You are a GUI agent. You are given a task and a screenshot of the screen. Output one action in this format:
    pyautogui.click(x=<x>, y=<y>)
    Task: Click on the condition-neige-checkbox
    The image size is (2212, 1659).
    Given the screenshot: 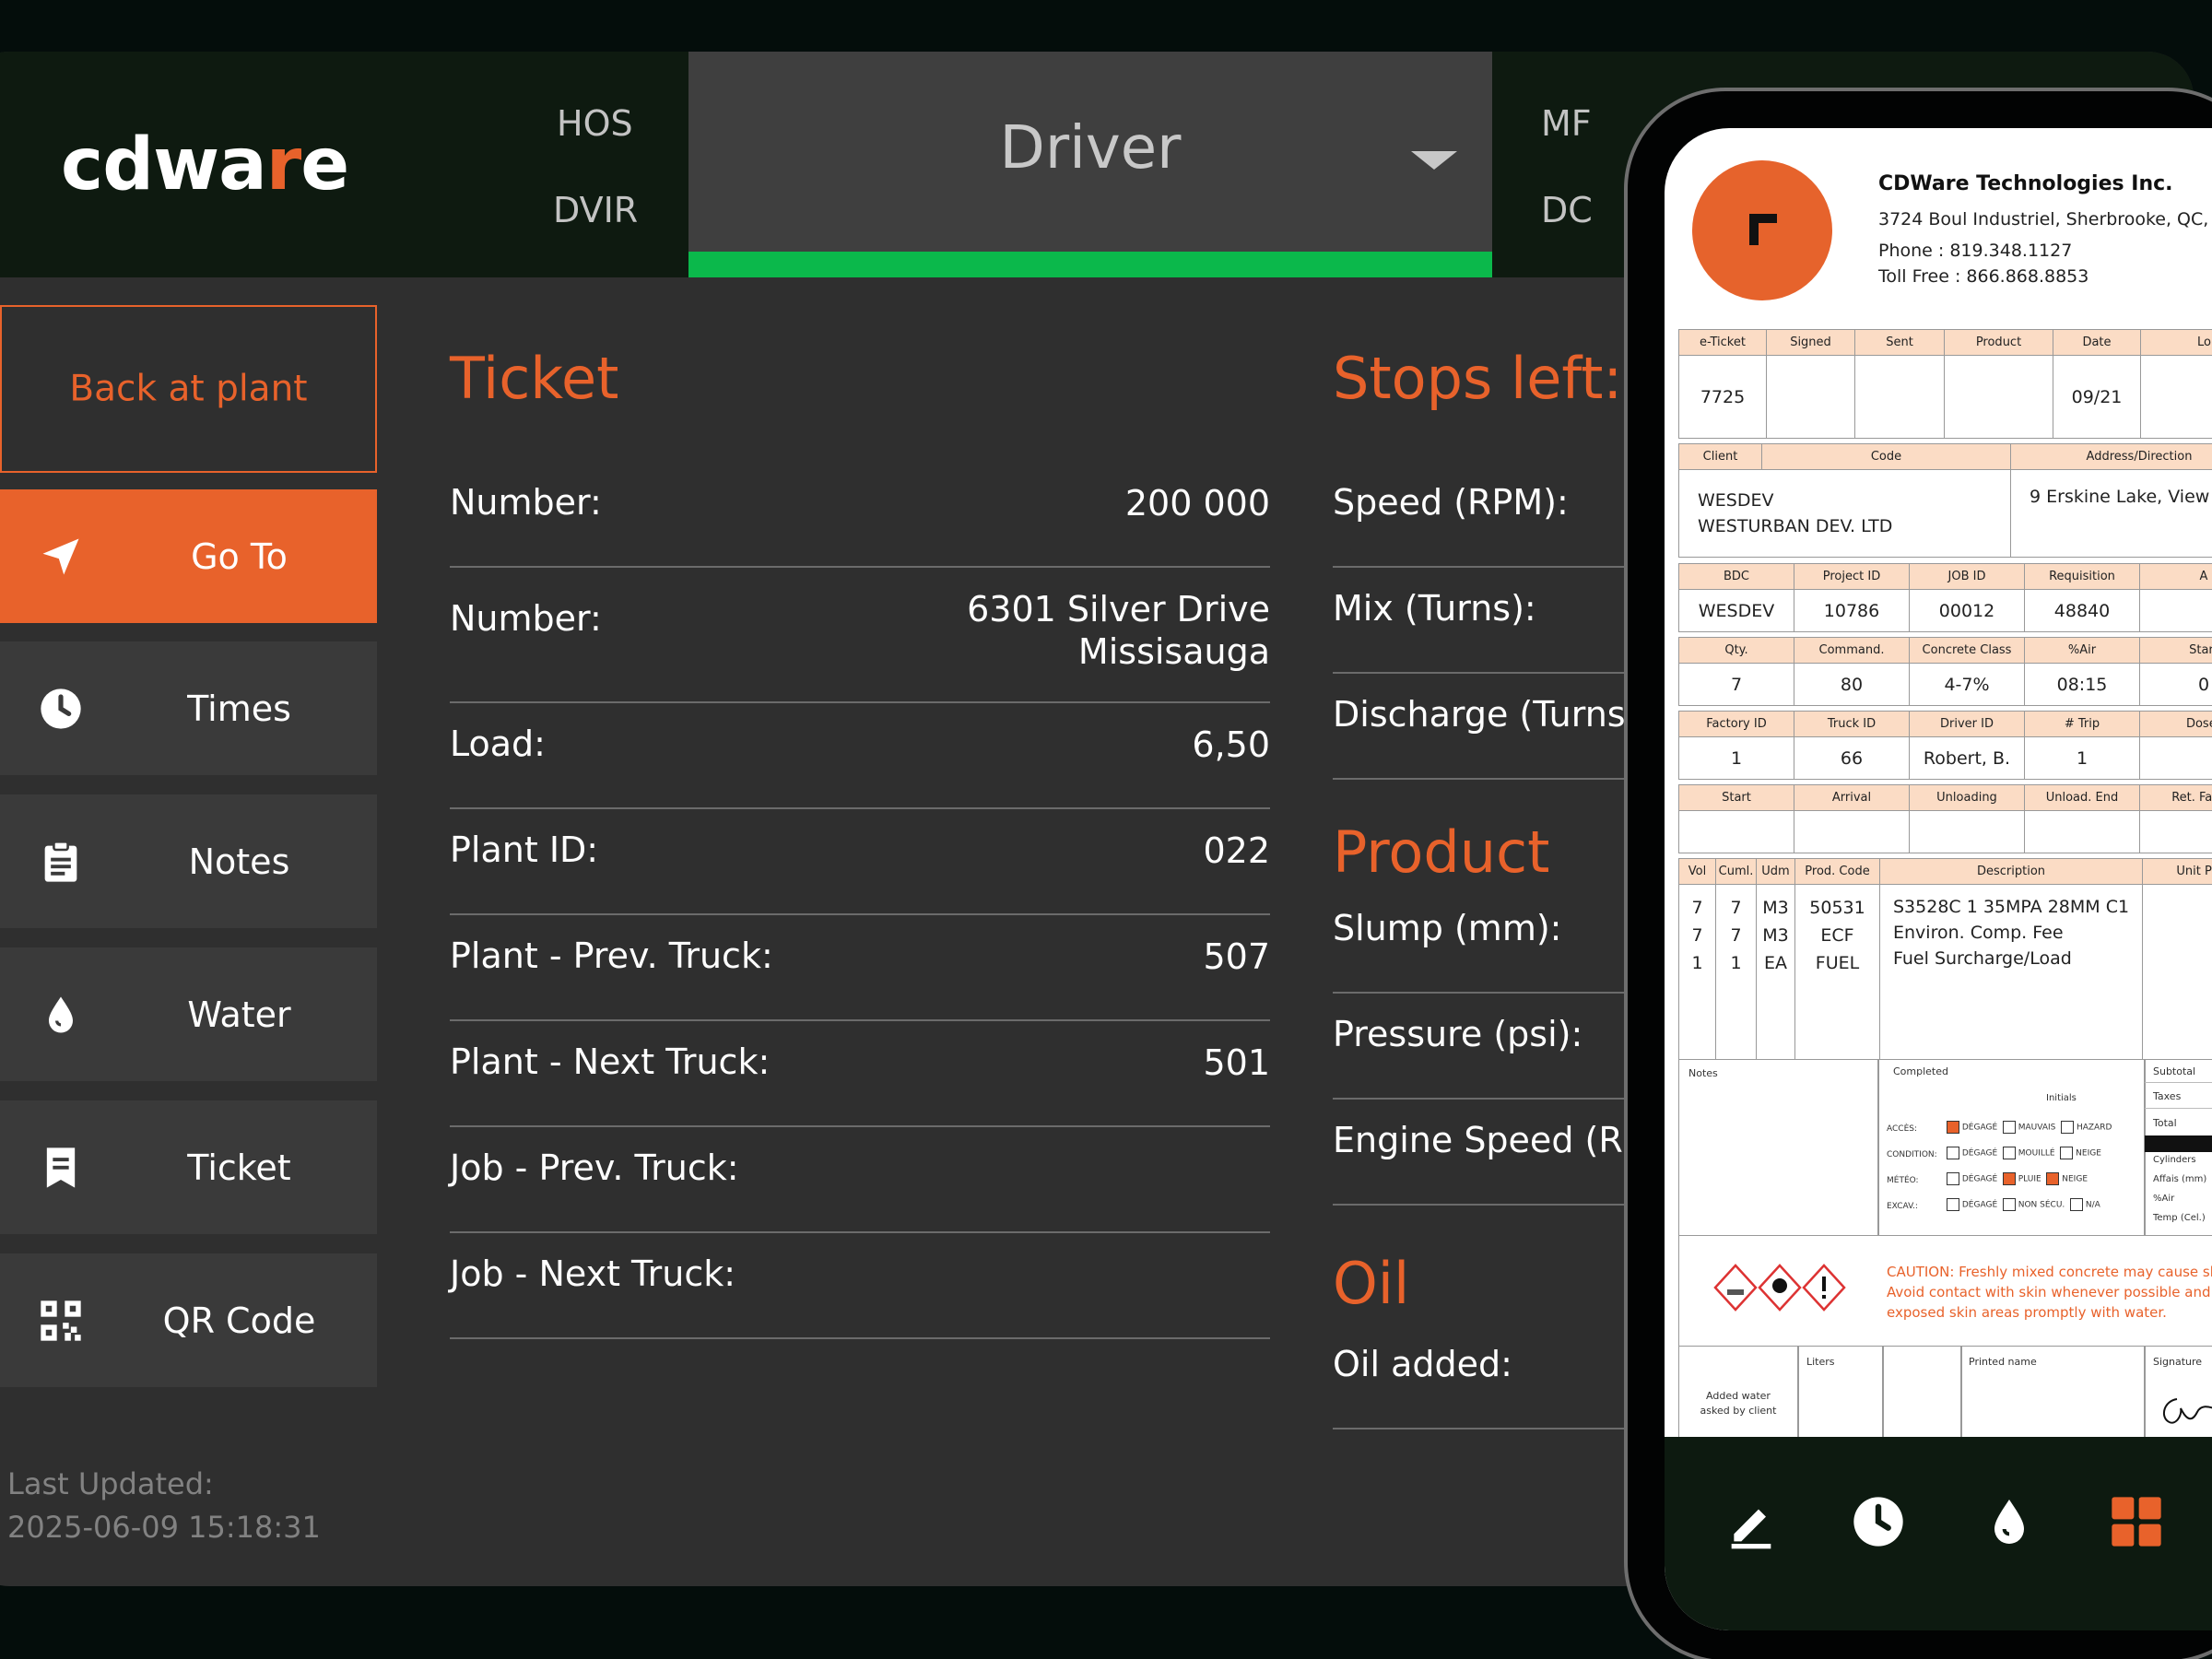 What is the action you would take?
    pyautogui.click(x=2067, y=1153)
    